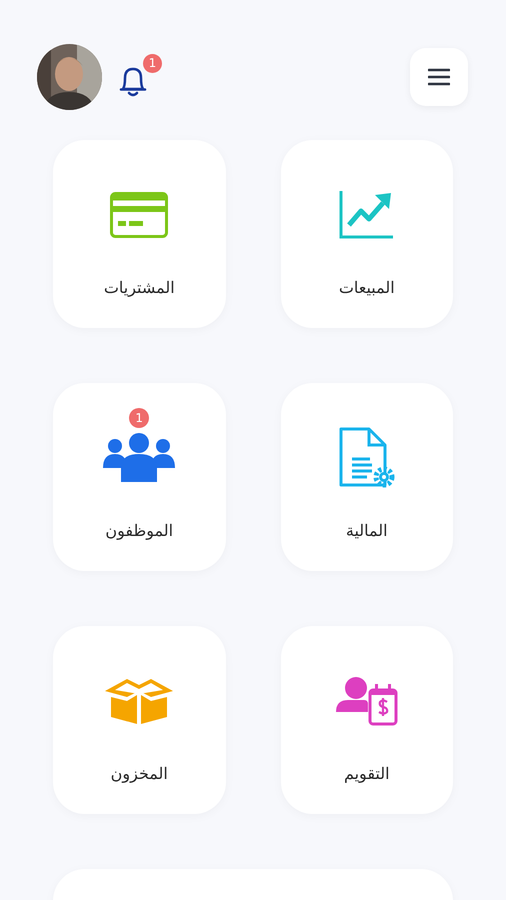 This screenshot has width=506, height=900. I want to click on module-tile: المخزون, so click(139, 720).